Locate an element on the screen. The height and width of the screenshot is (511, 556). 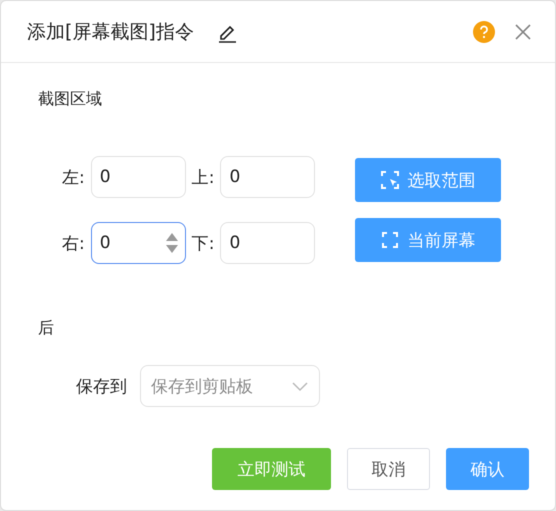
save-label: 保存到 is located at coordinates (101, 387).